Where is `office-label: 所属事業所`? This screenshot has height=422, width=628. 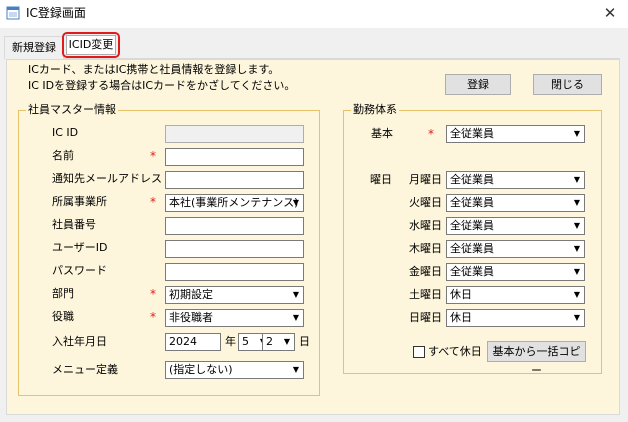
office-label: 所属事業所 is located at coordinates (79, 201).